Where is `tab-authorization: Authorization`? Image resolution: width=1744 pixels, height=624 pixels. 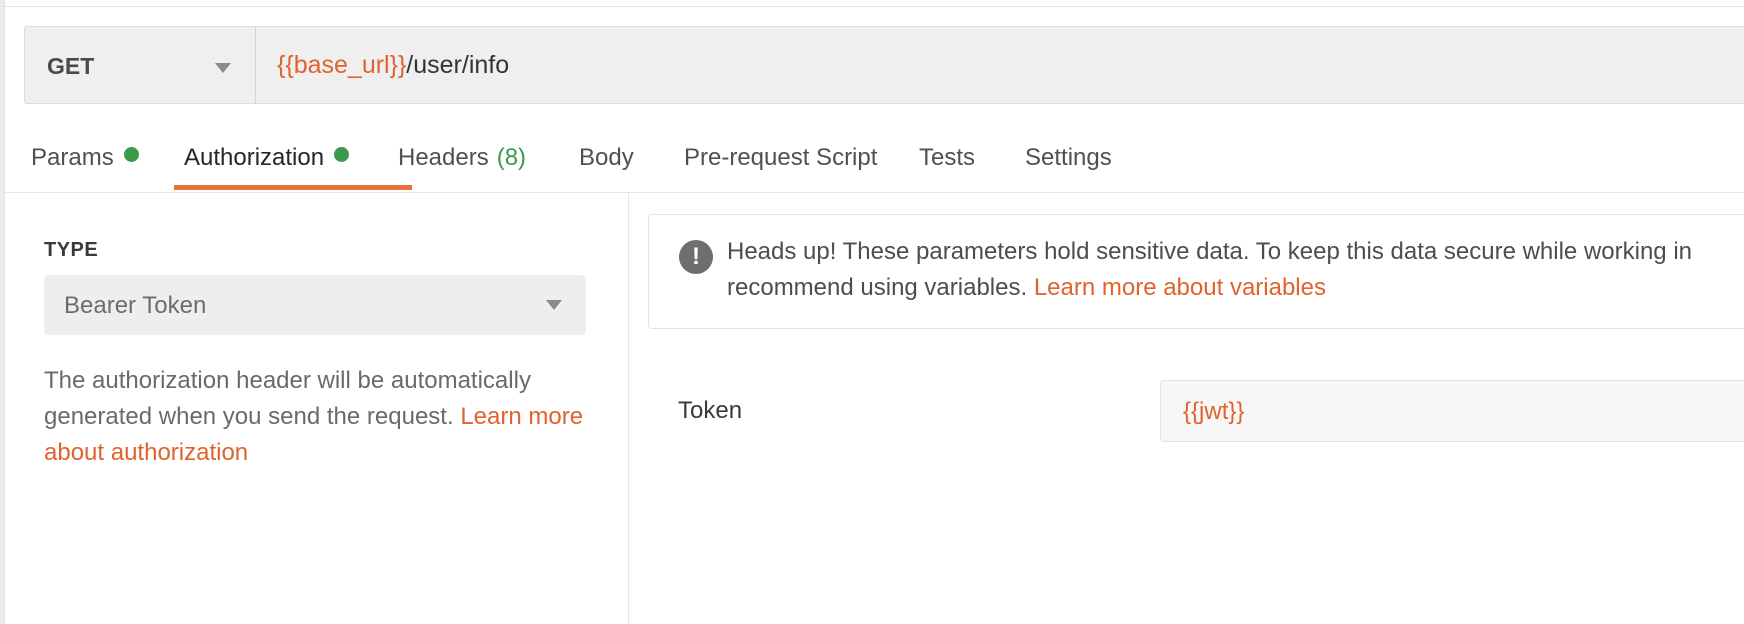 tab-authorization: Authorization is located at coordinates (267, 158).